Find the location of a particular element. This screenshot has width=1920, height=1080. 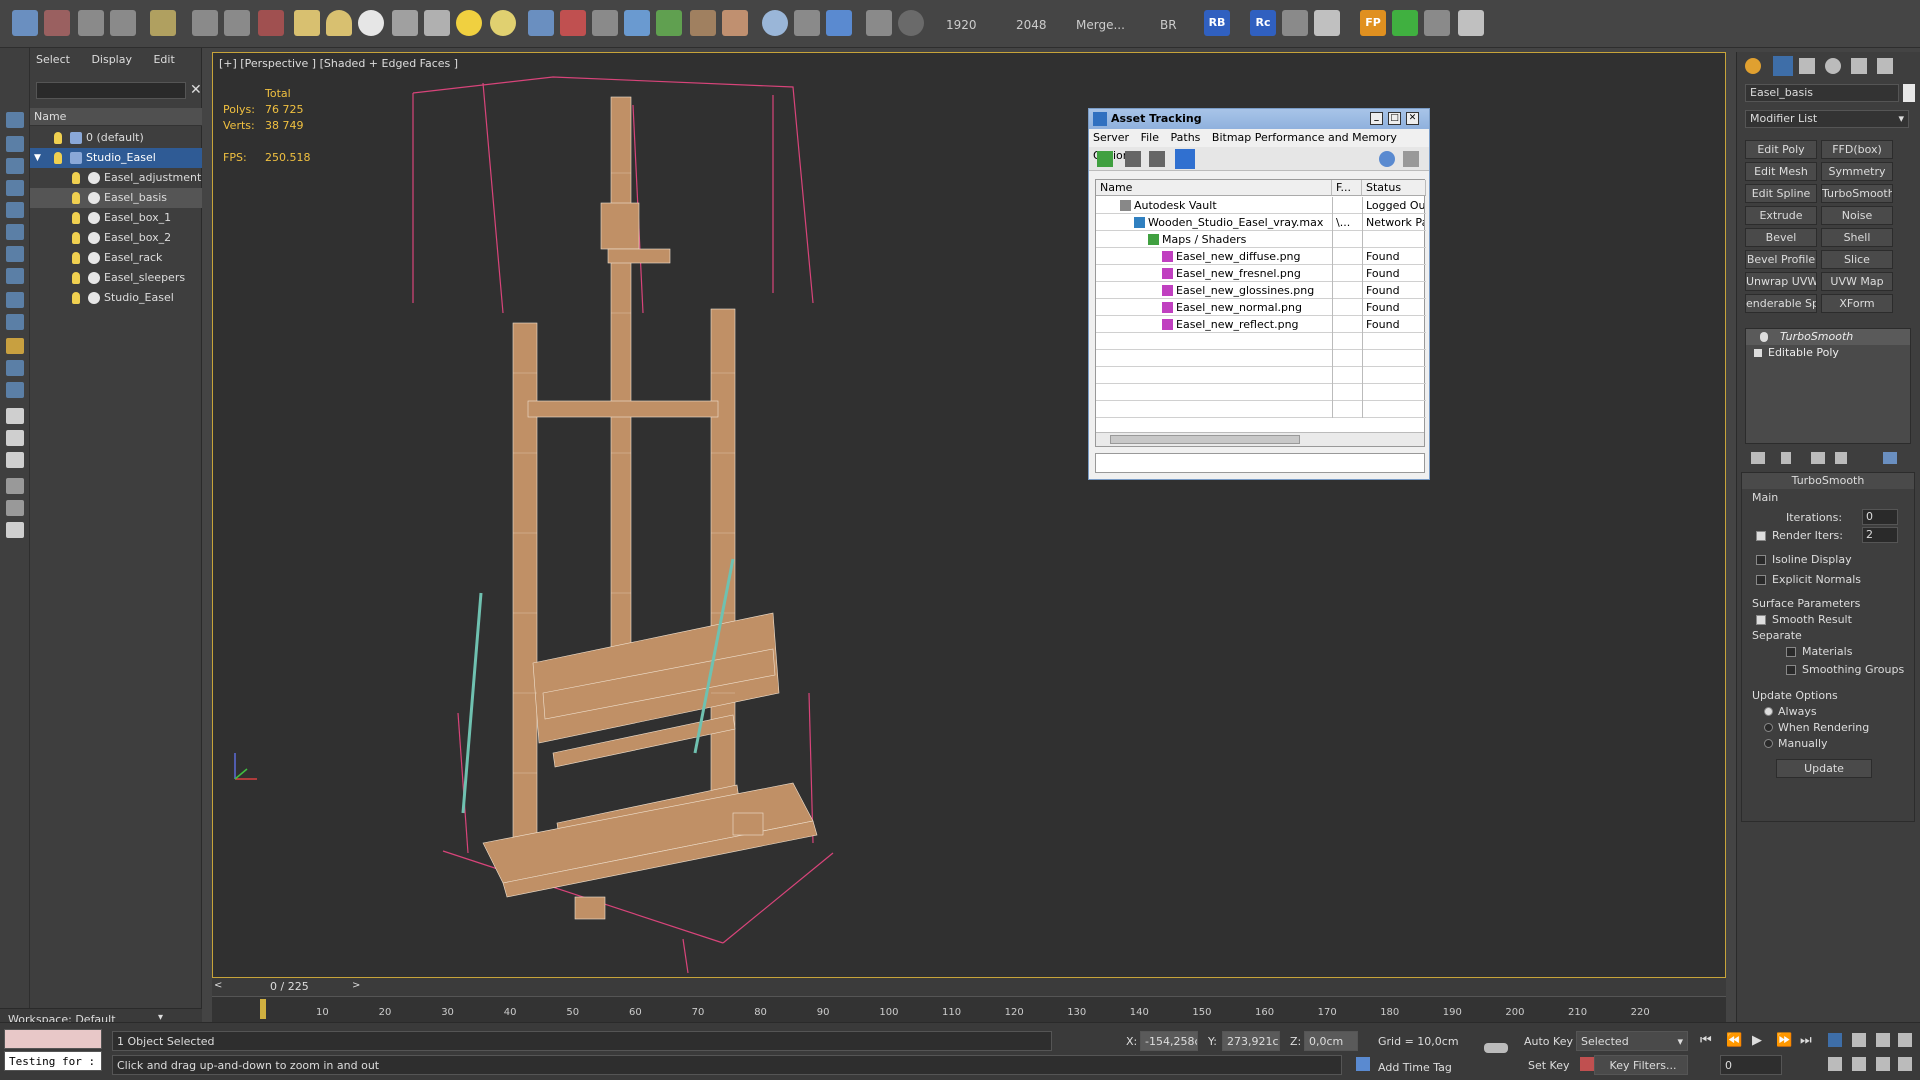

list-icon is located at coordinates (1327, 23).